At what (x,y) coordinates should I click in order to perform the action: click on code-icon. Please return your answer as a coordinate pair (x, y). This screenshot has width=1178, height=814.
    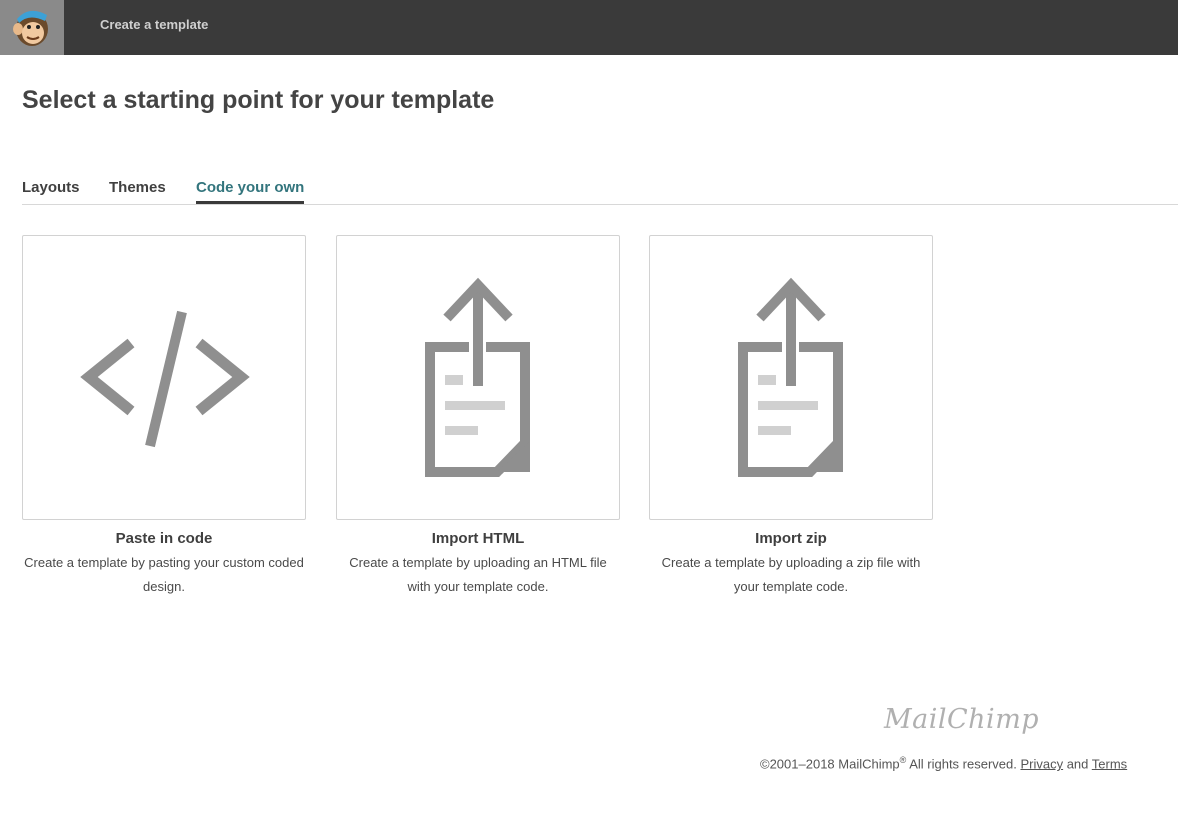
    Looking at the image, I should click on (165, 379).